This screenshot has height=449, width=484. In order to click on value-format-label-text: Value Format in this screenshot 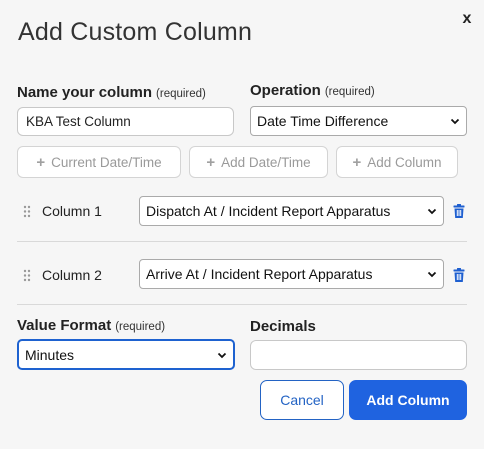, I will do `click(64, 325)`.